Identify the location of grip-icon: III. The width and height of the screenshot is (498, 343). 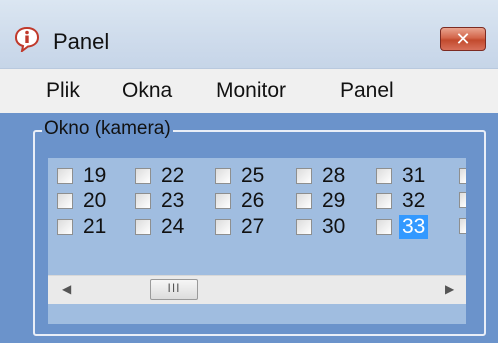
(174, 288).